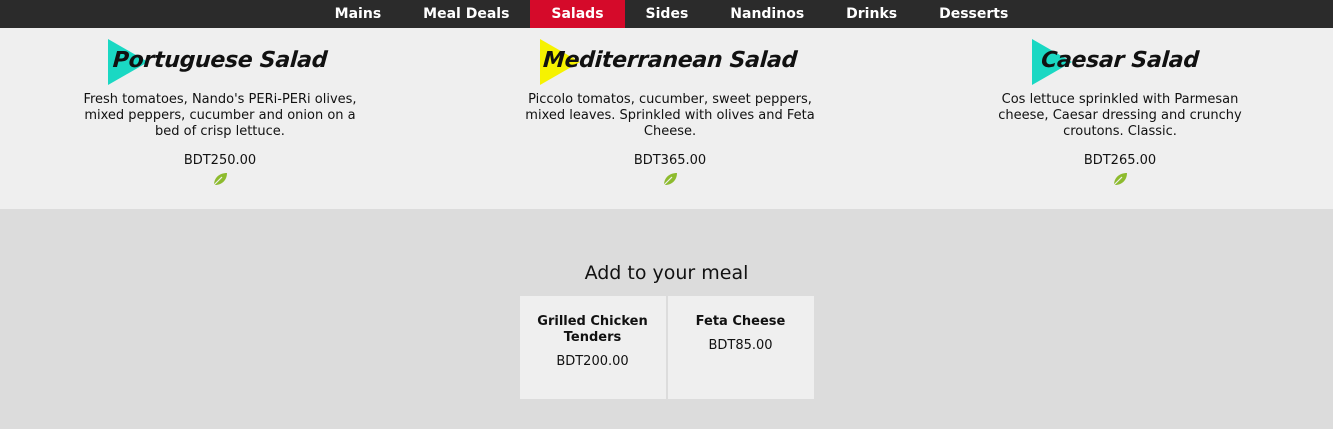 The image size is (1333, 429). Describe the element at coordinates (592, 361) in the screenshot. I see `addon-price: BDT200.00` at that location.